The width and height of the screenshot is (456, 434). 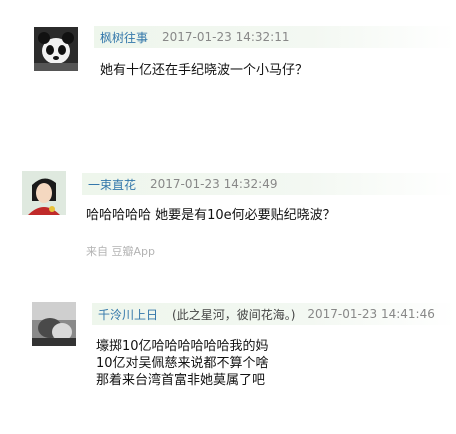 I want to click on comment-text: 哈哈哈哈哈 她要是有10e何必要贴纪晓波？, so click(x=211, y=215).